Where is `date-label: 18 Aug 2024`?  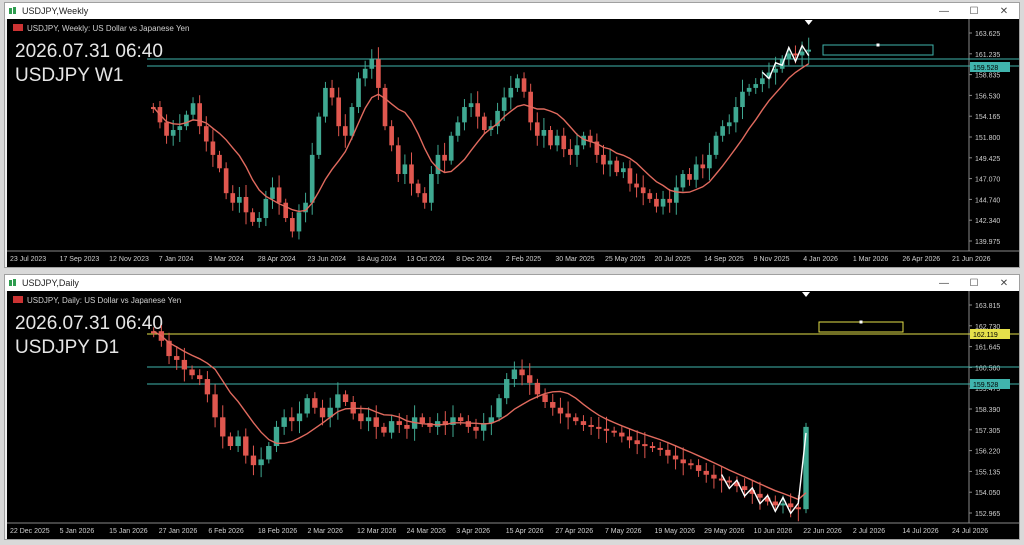 date-label: 18 Aug 2024 is located at coordinates (376, 259).